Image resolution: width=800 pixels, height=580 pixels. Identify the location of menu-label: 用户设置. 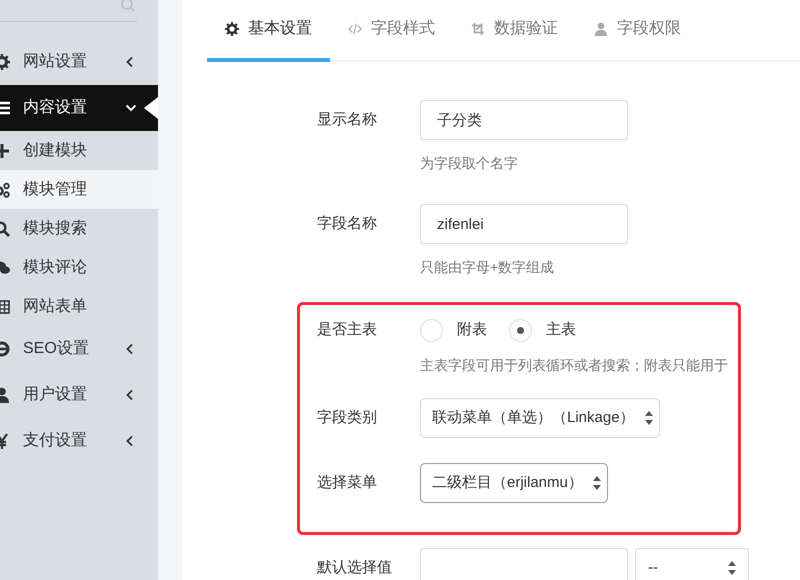
(55, 394).